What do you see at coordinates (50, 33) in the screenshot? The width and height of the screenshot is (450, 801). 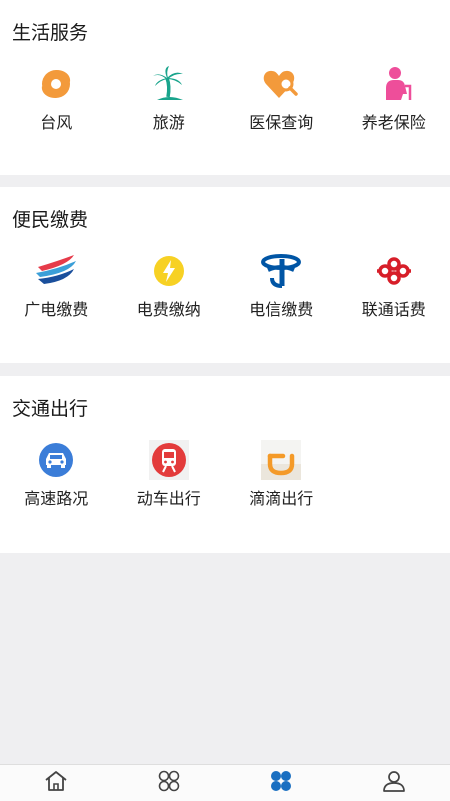 I see `section-title: 生活服务` at bounding box center [50, 33].